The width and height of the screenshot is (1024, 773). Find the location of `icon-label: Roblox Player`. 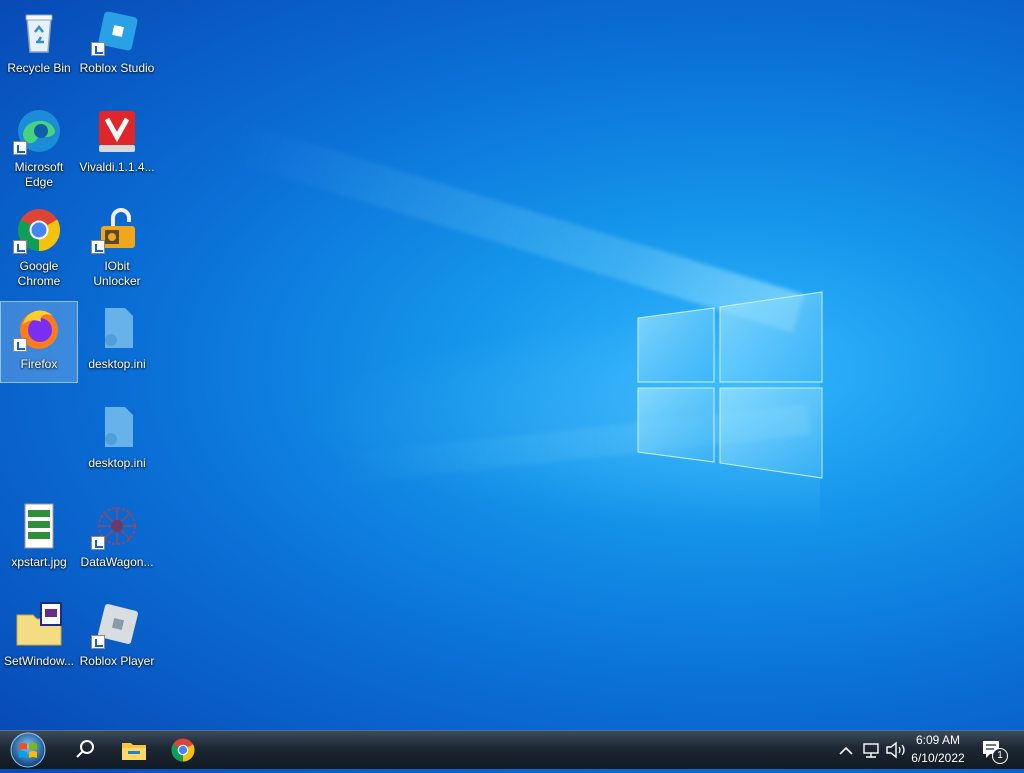

icon-label: Roblox Player is located at coordinates (117, 661).